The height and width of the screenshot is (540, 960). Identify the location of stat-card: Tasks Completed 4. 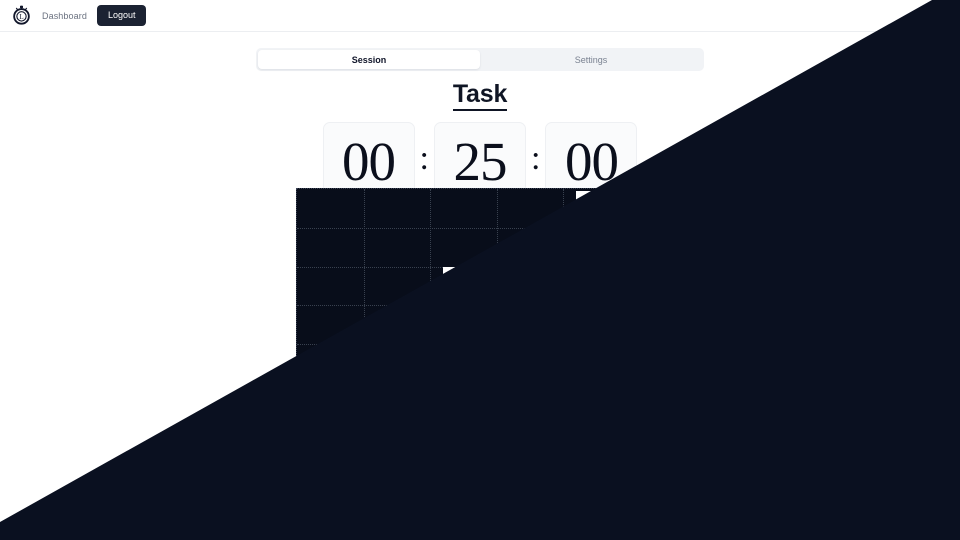
(262, 472).